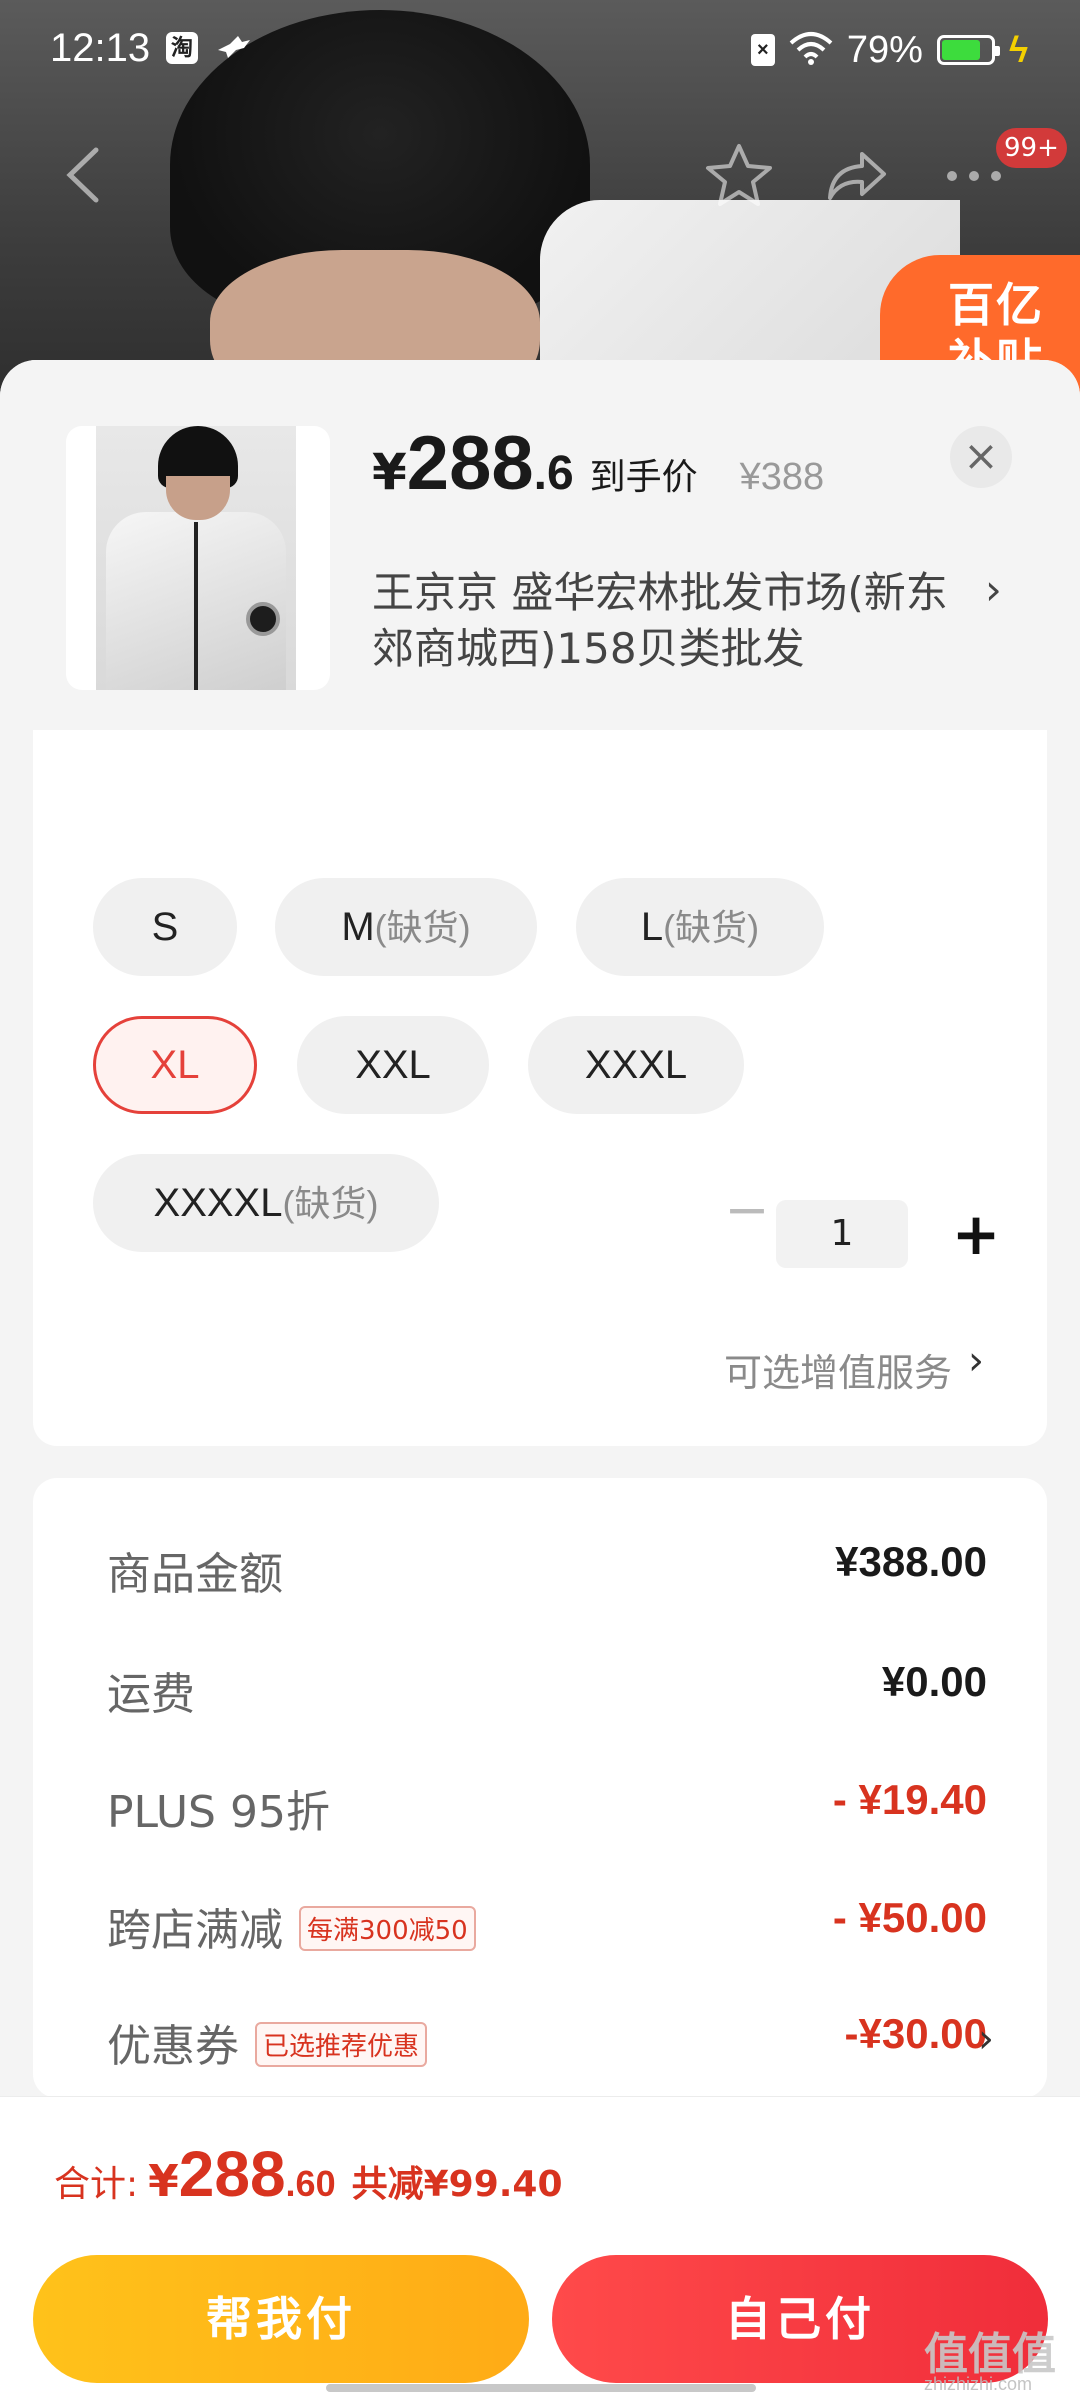 This screenshot has width=1080, height=2400. What do you see at coordinates (762, 50) in the screenshot?
I see `sim-off-icon: ×` at bounding box center [762, 50].